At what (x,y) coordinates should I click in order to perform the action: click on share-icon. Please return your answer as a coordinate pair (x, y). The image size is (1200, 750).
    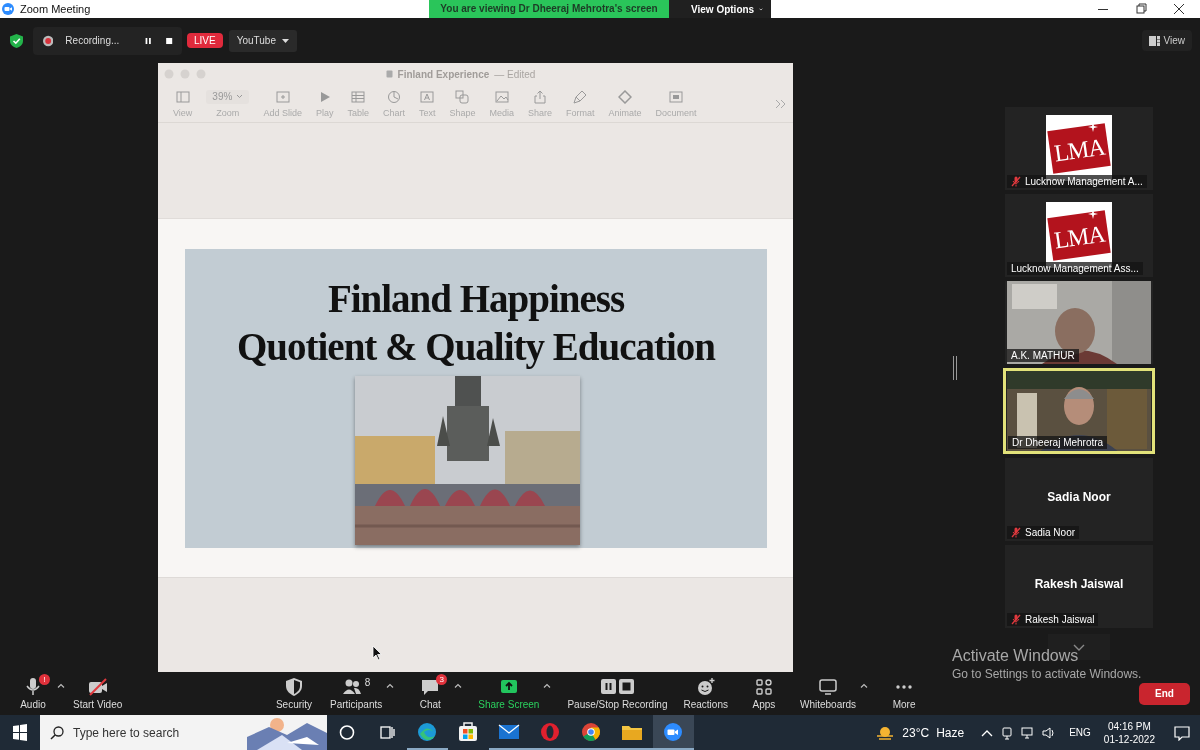
    Looking at the image, I should click on (540, 96).